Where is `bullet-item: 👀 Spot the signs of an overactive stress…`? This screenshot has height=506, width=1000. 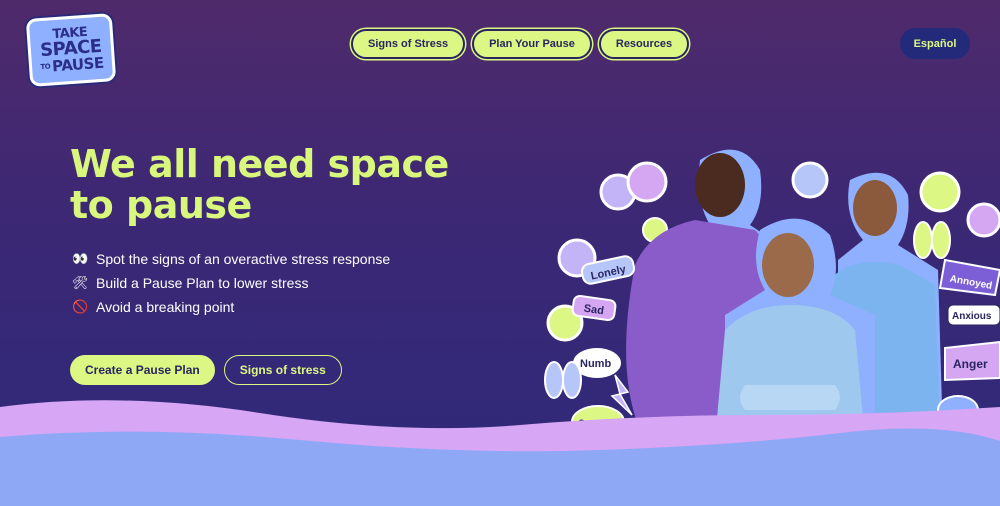
bullet-item: 👀 Spot the signs of an overactive stress… is located at coordinates (231, 259).